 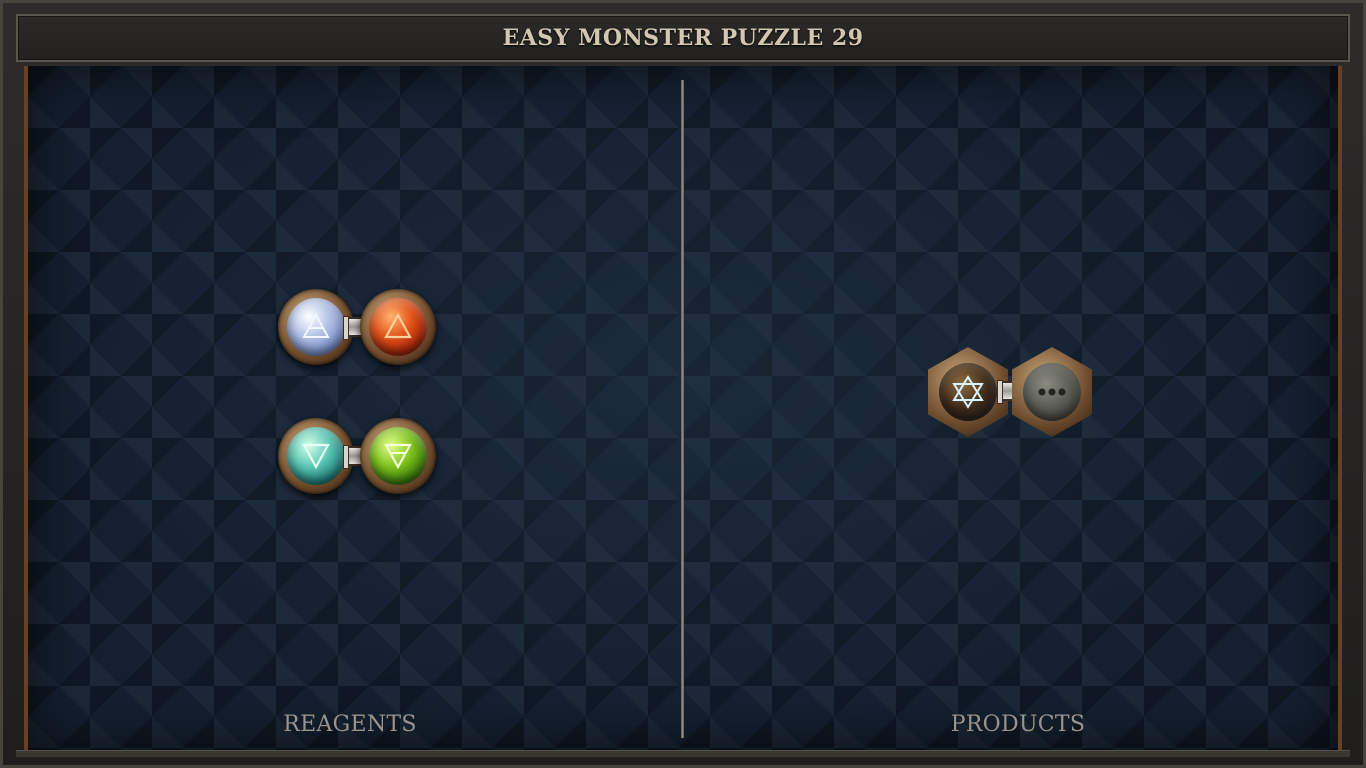 What do you see at coordinates (358, 458) in the screenshot?
I see `reagent-pair-water-earth` at bounding box center [358, 458].